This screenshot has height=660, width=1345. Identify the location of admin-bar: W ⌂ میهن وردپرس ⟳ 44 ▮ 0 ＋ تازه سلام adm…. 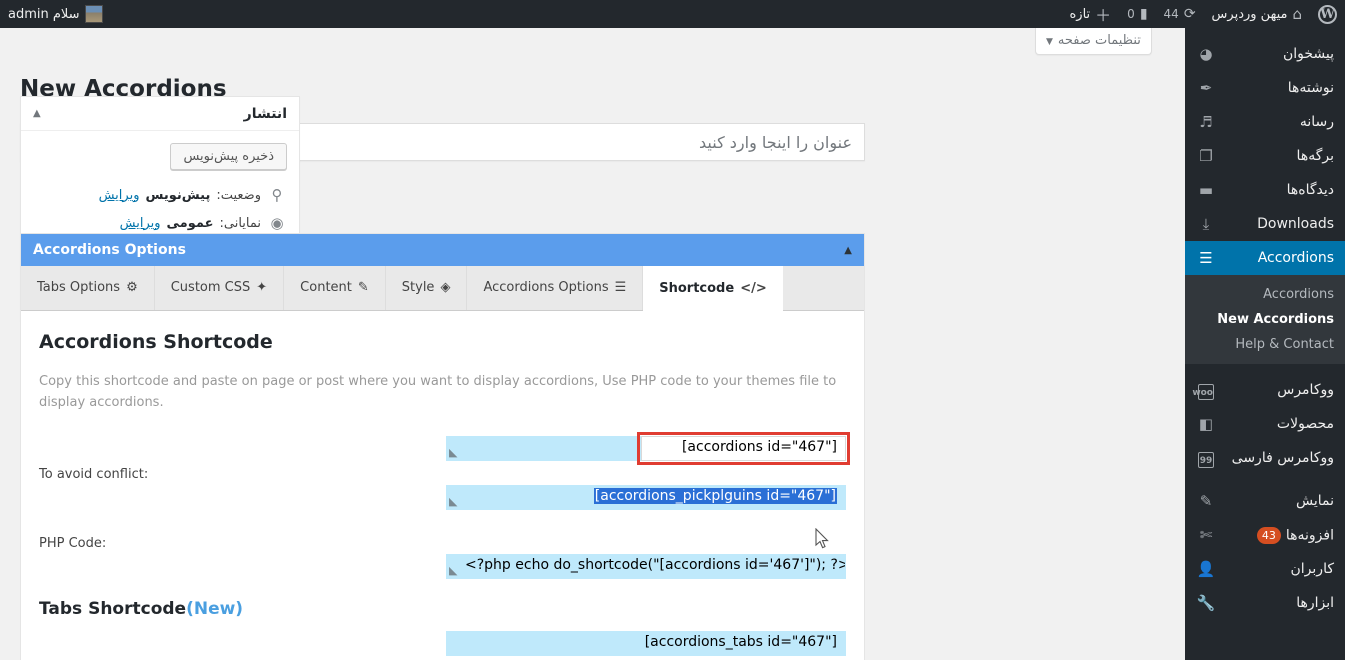
(672, 14).